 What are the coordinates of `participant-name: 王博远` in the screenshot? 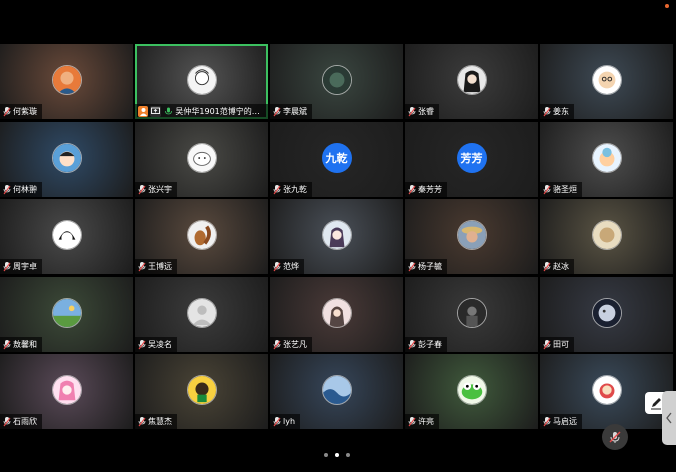 It's located at (160, 266).